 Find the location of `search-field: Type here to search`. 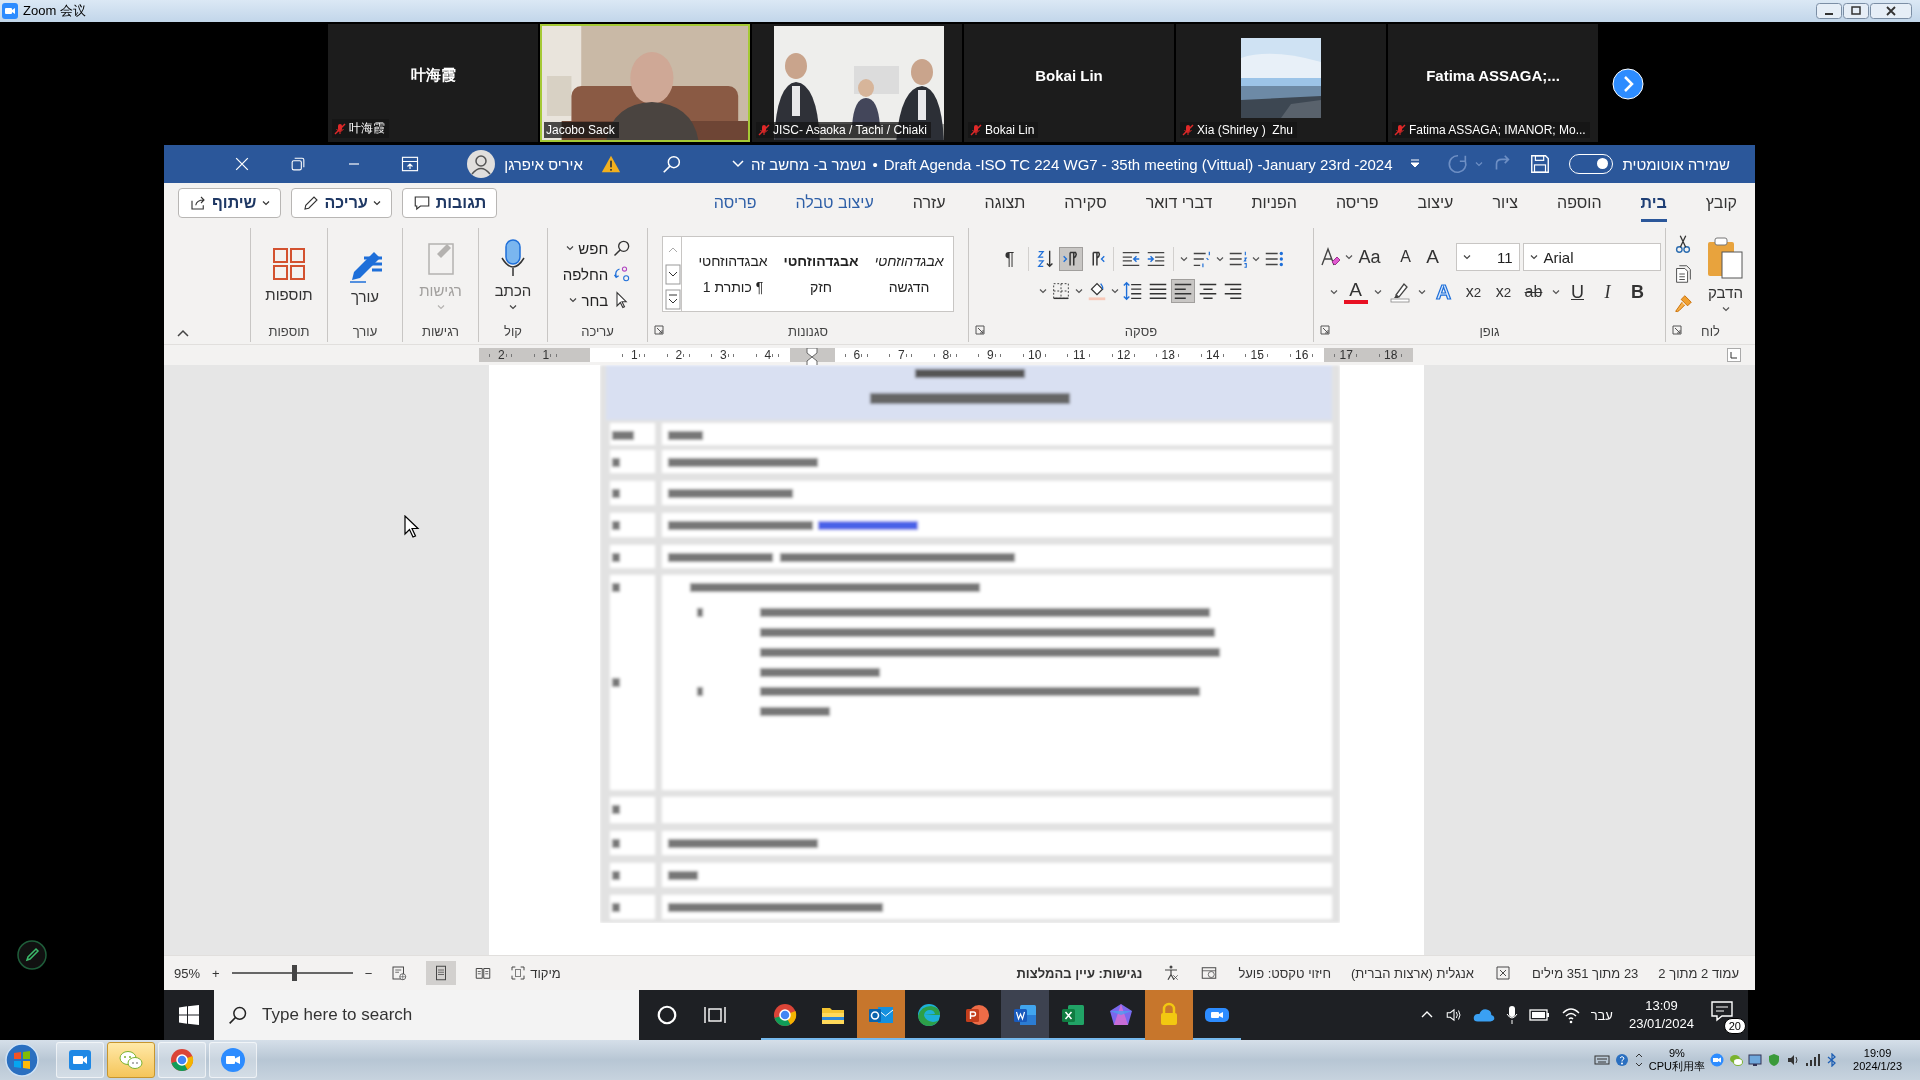

search-field: Type here to search is located at coordinates (426, 1015).